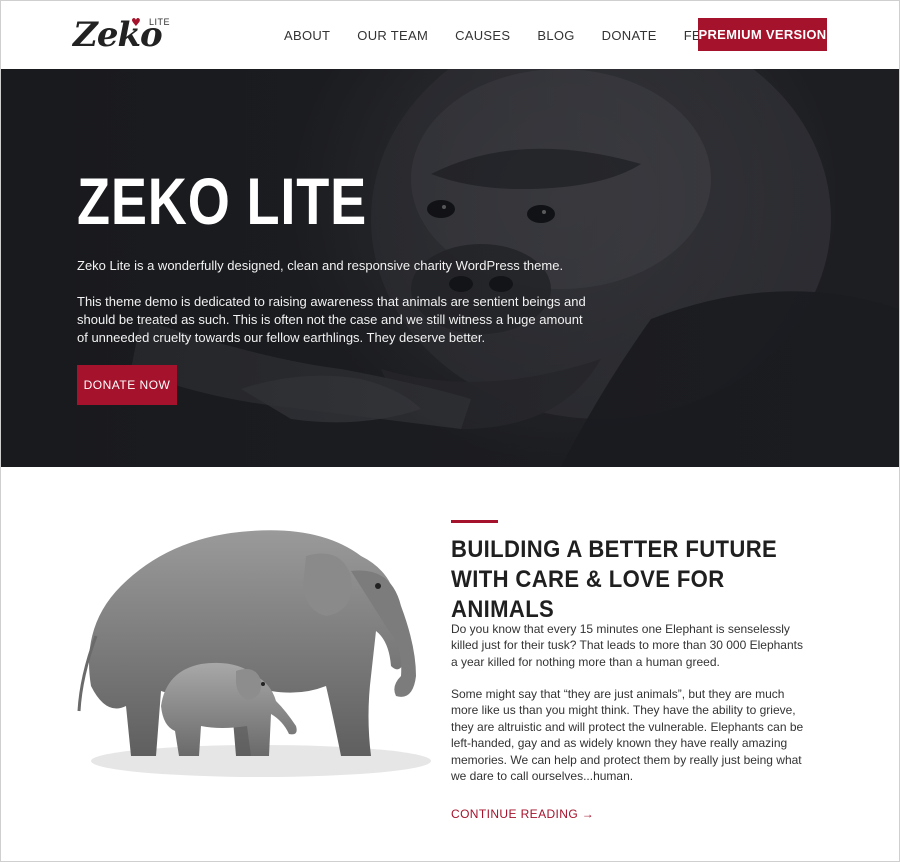 This screenshot has height=862, width=900. What do you see at coordinates (136, 22) in the screenshot?
I see `heart-icon: ♥` at bounding box center [136, 22].